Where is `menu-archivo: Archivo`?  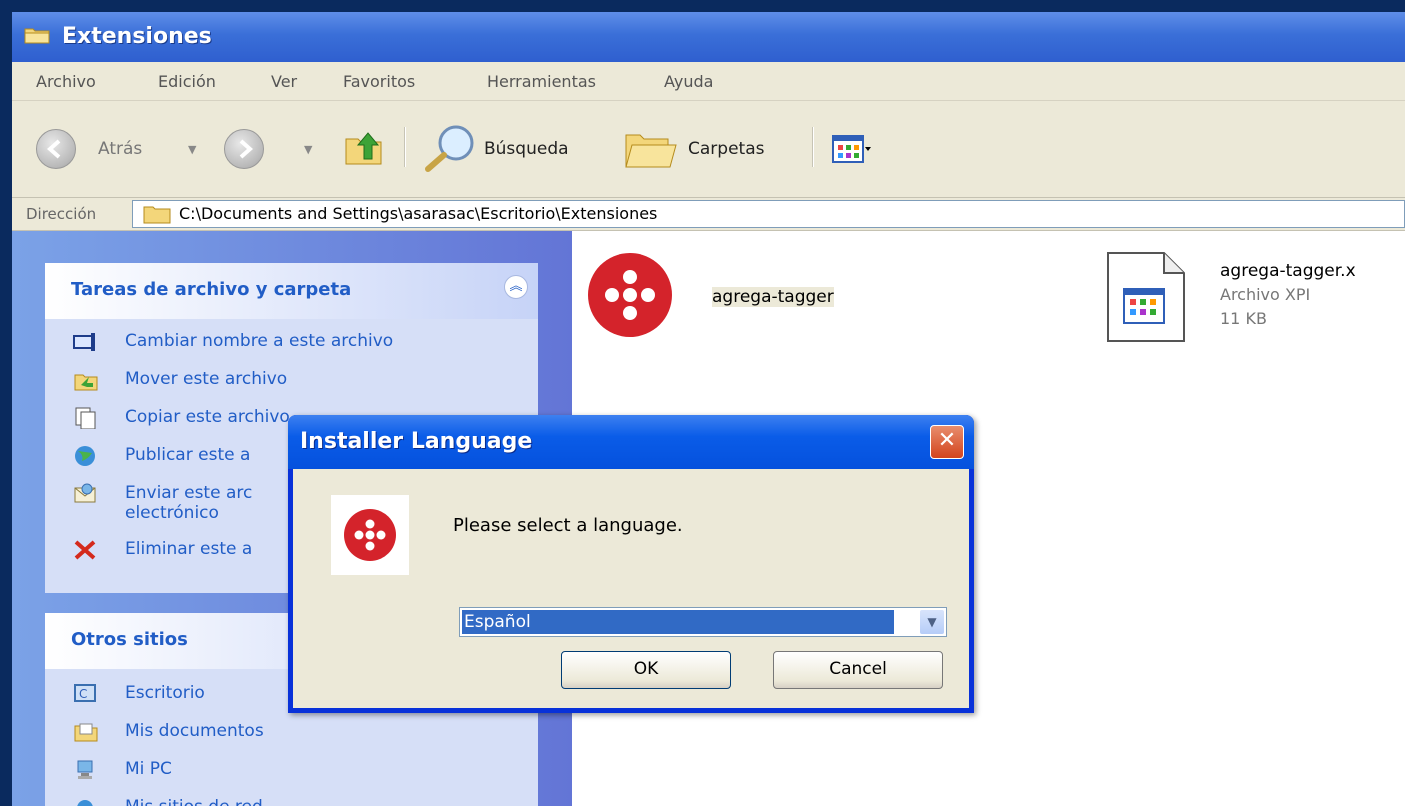 menu-archivo: Archivo is located at coordinates (66, 81).